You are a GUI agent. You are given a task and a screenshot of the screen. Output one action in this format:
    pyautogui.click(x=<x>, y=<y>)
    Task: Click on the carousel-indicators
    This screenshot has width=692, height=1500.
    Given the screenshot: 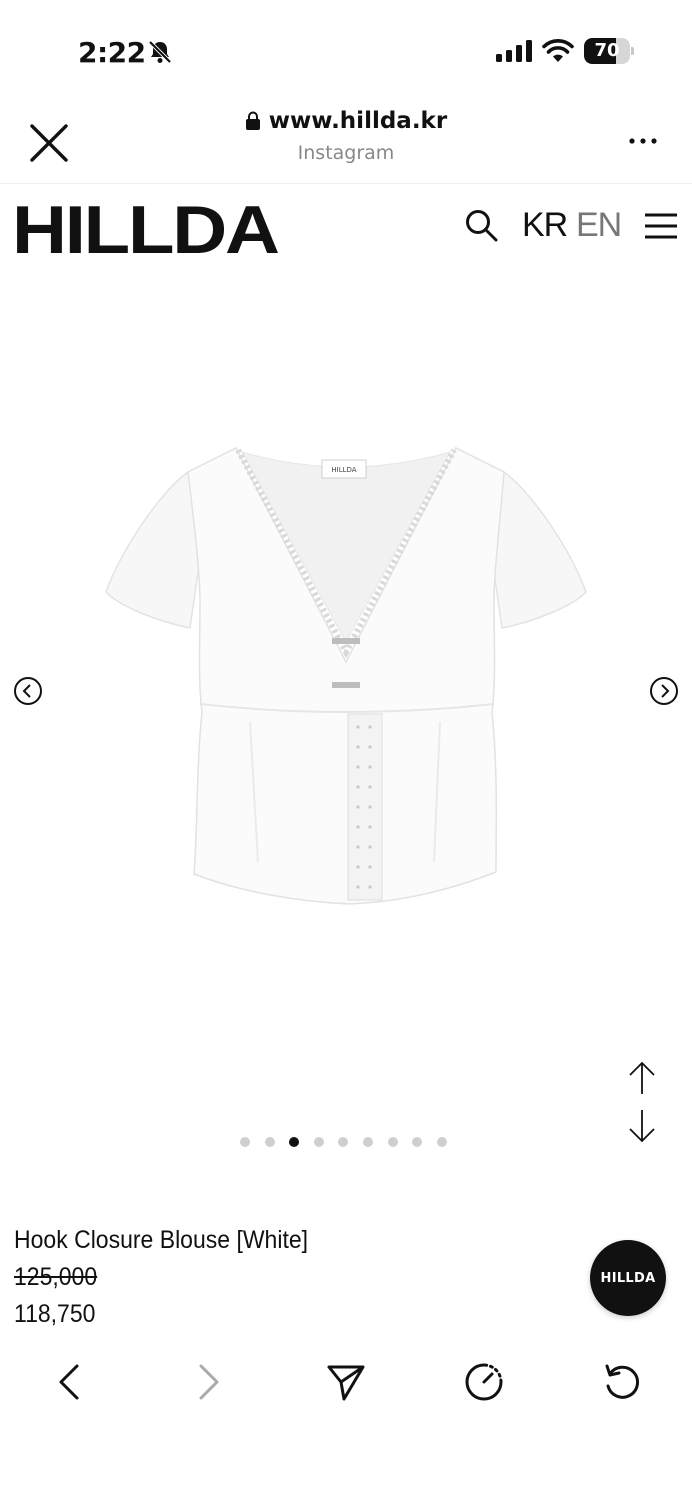 What is the action you would take?
    pyautogui.click(x=343, y=1142)
    